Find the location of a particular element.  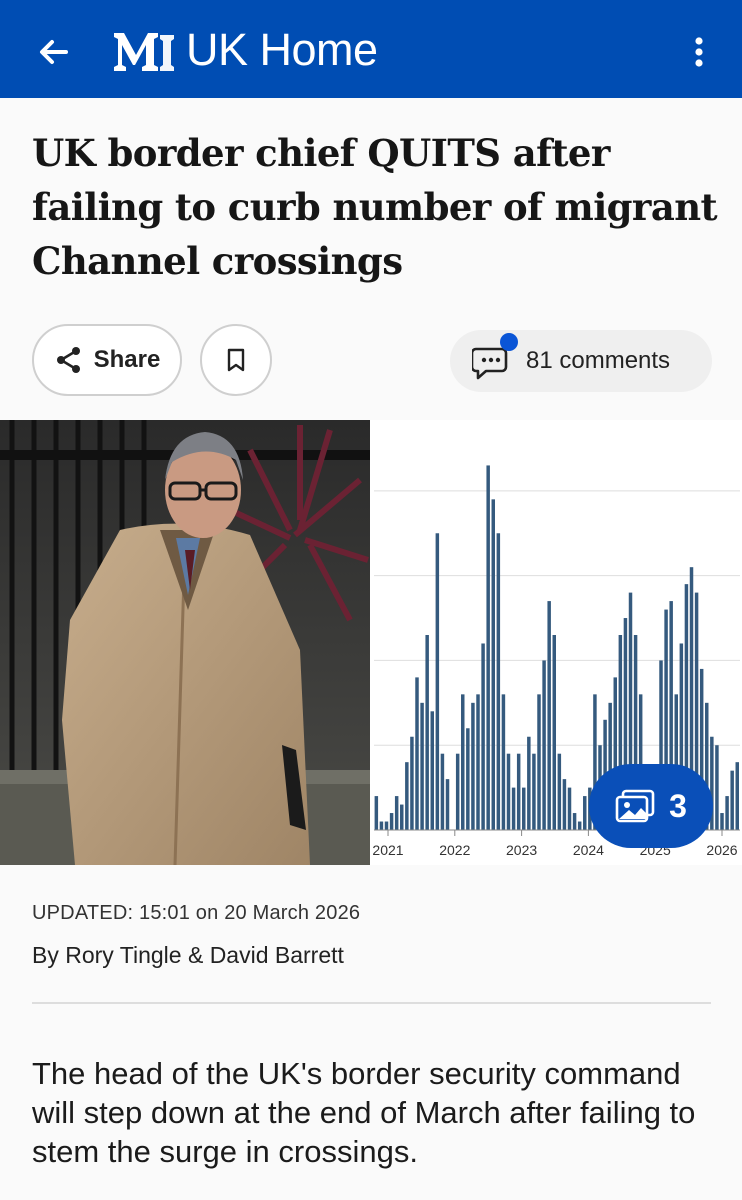

gallery-icon is located at coordinates (635, 806).